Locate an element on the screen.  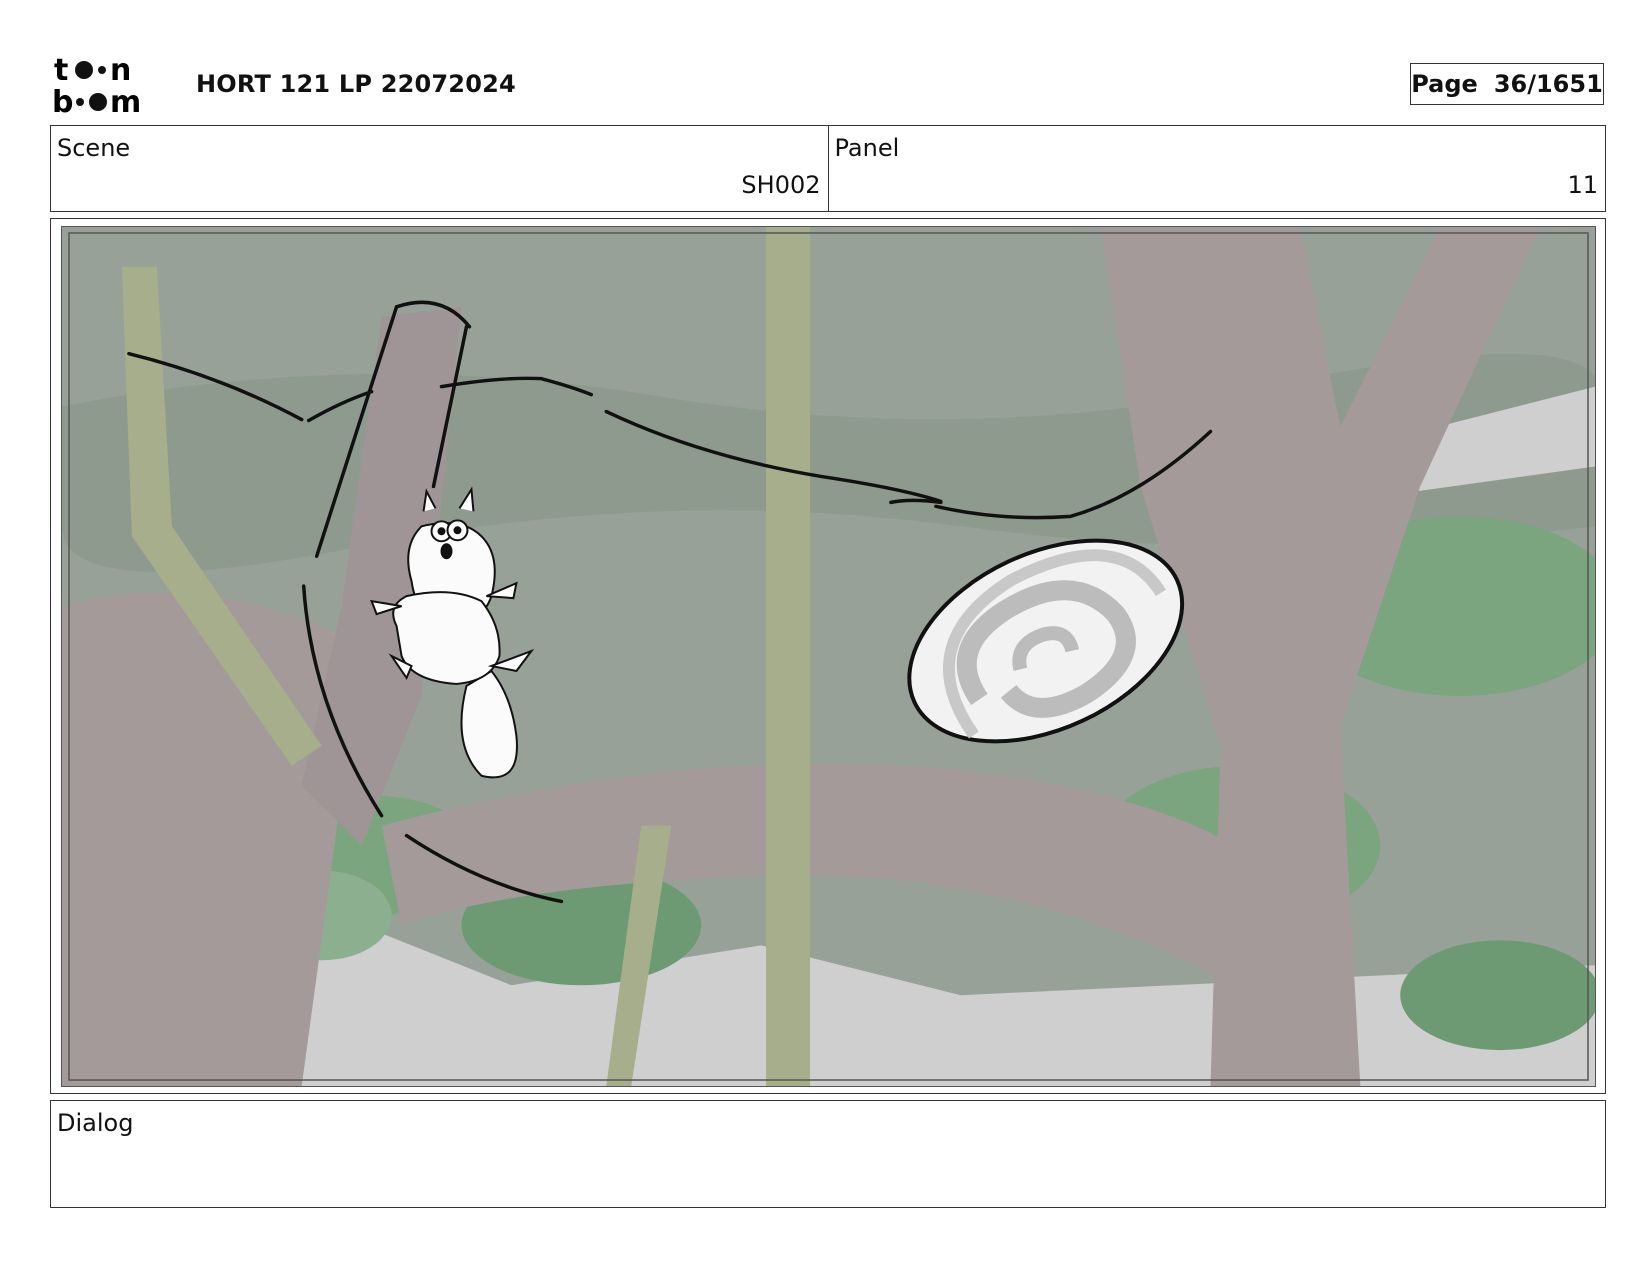
dialog-label: Dialog is located at coordinates (95, 1123).